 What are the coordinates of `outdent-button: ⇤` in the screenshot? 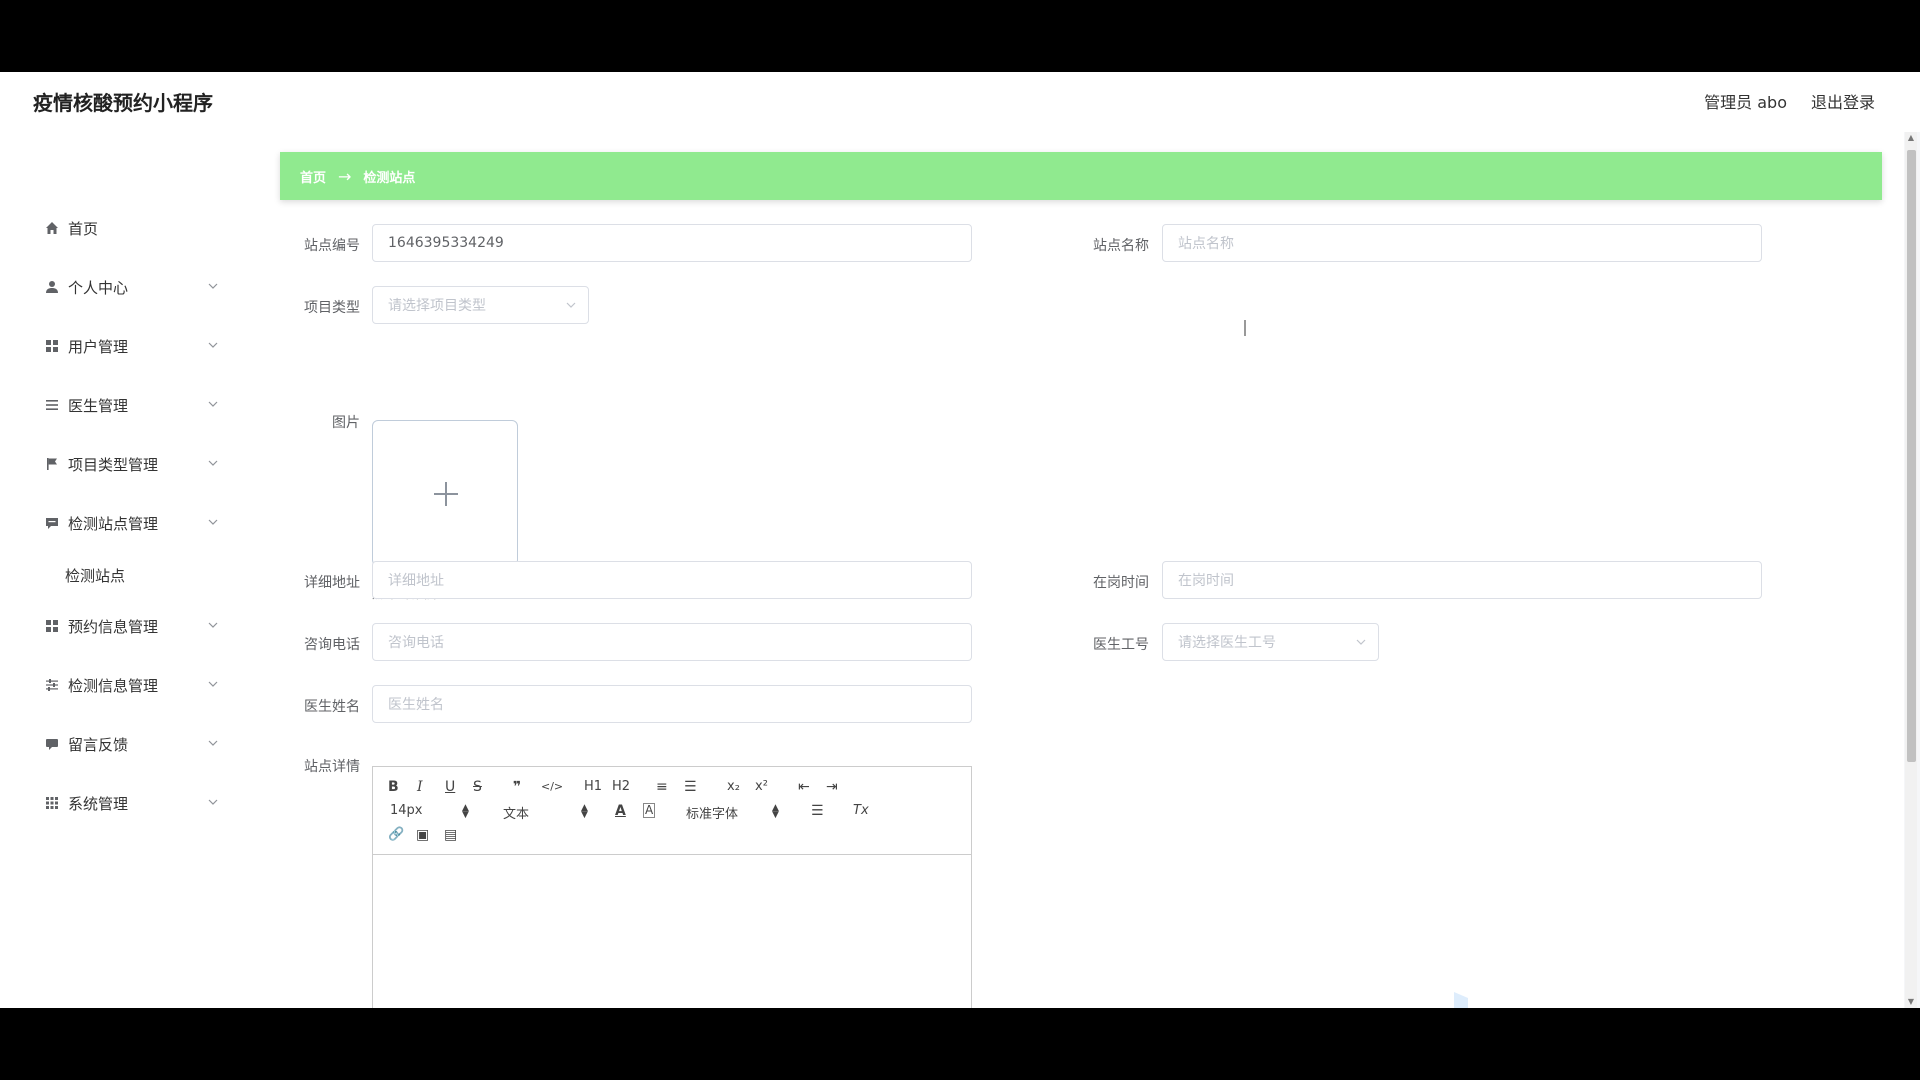 It's located at (804, 787).